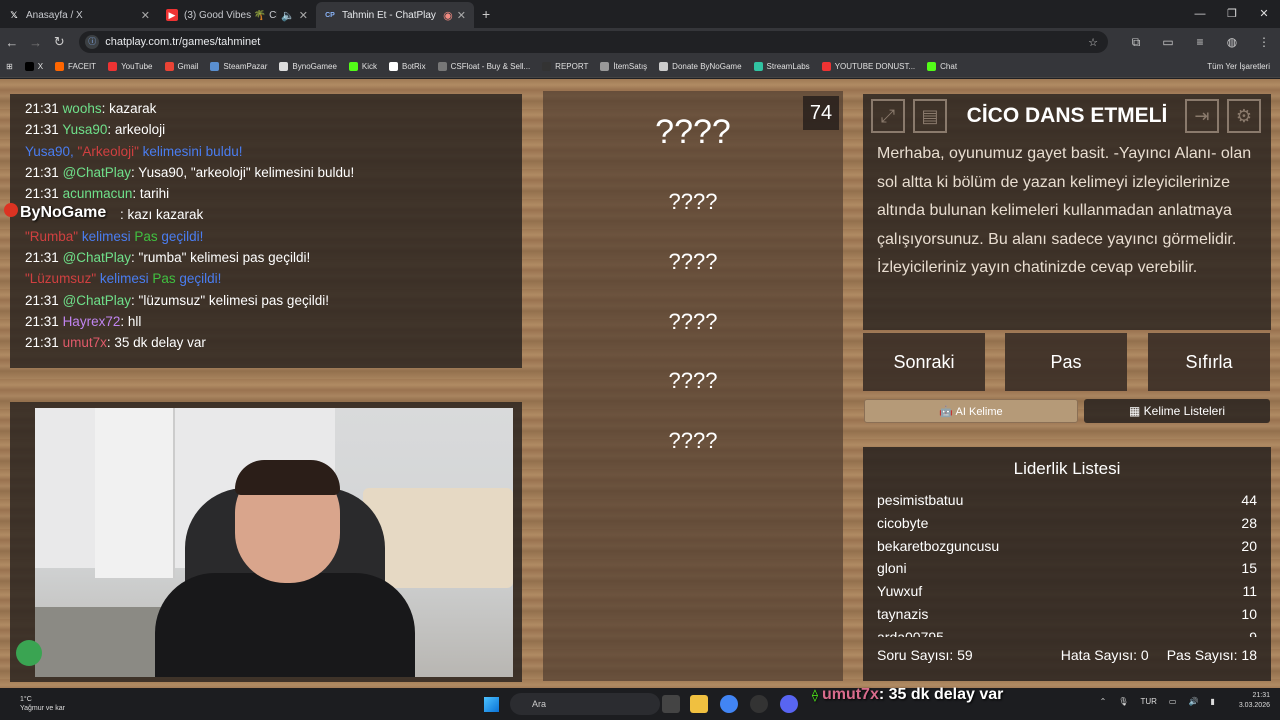  Describe the element at coordinates (693, 132) in the screenshot. I see `hidden-word-main: ????` at that location.